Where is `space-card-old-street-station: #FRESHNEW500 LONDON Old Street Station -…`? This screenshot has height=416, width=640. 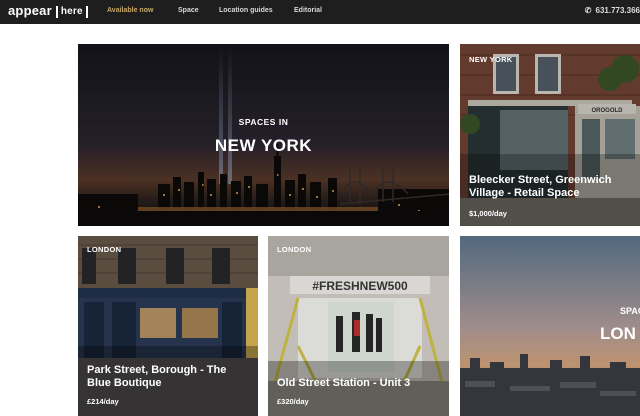
space-card-old-street-station: #FRESHNEW500 LONDON Old Street Station -… is located at coordinates (358, 326).